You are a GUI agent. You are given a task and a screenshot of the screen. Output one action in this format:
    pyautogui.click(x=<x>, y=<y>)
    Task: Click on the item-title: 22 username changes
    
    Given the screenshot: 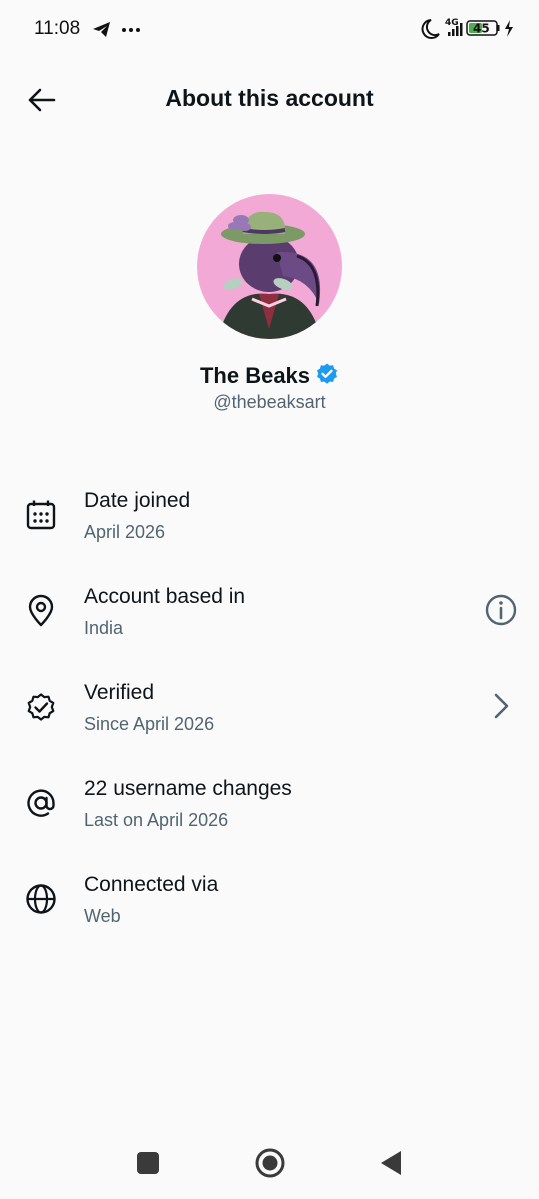 What is the action you would take?
    pyautogui.click(x=188, y=788)
    